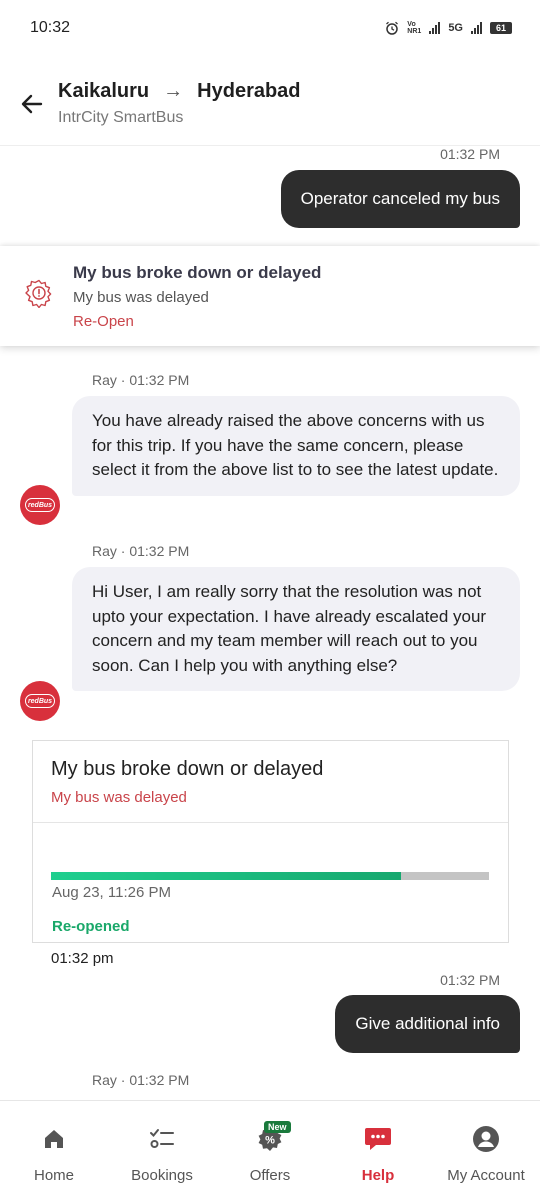 The image size is (540, 1200). Describe the element at coordinates (378, 1139) in the screenshot. I see `help-chat-icon` at that location.